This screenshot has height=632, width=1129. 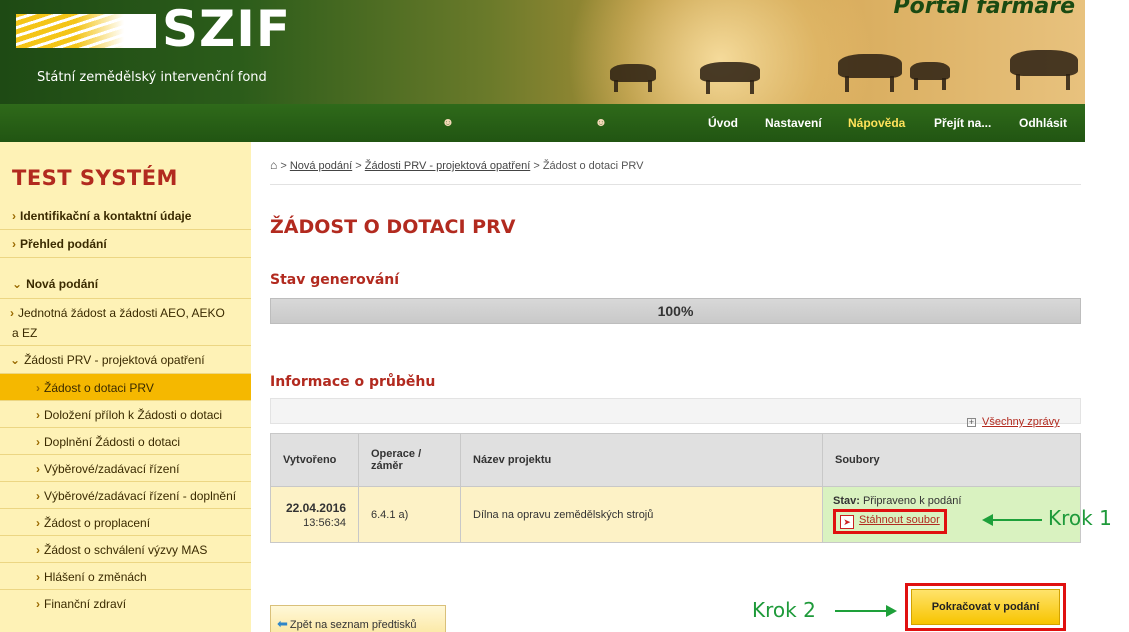 What do you see at coordinates (112, 469) in the screenshot?
I see `sidebar-item-label: Výběrové/zadávací řízení` at bounding box center [112, 469].